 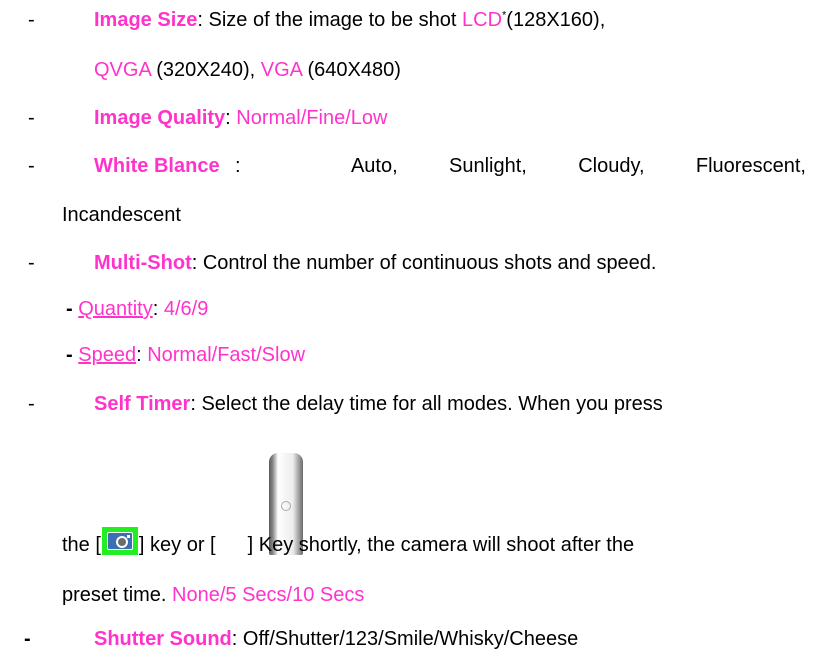 I want to click on shutter-sound-colon: :, so click(x=237, y=639).